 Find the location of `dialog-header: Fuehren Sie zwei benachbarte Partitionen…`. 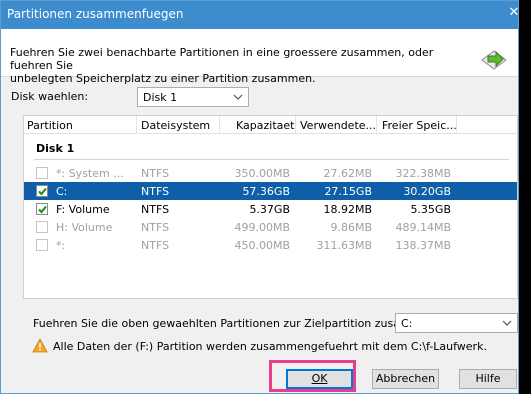

dialog-header: Fuehren Sie zwei benachbarte Partitionen… is located at coordinates (259, 57).